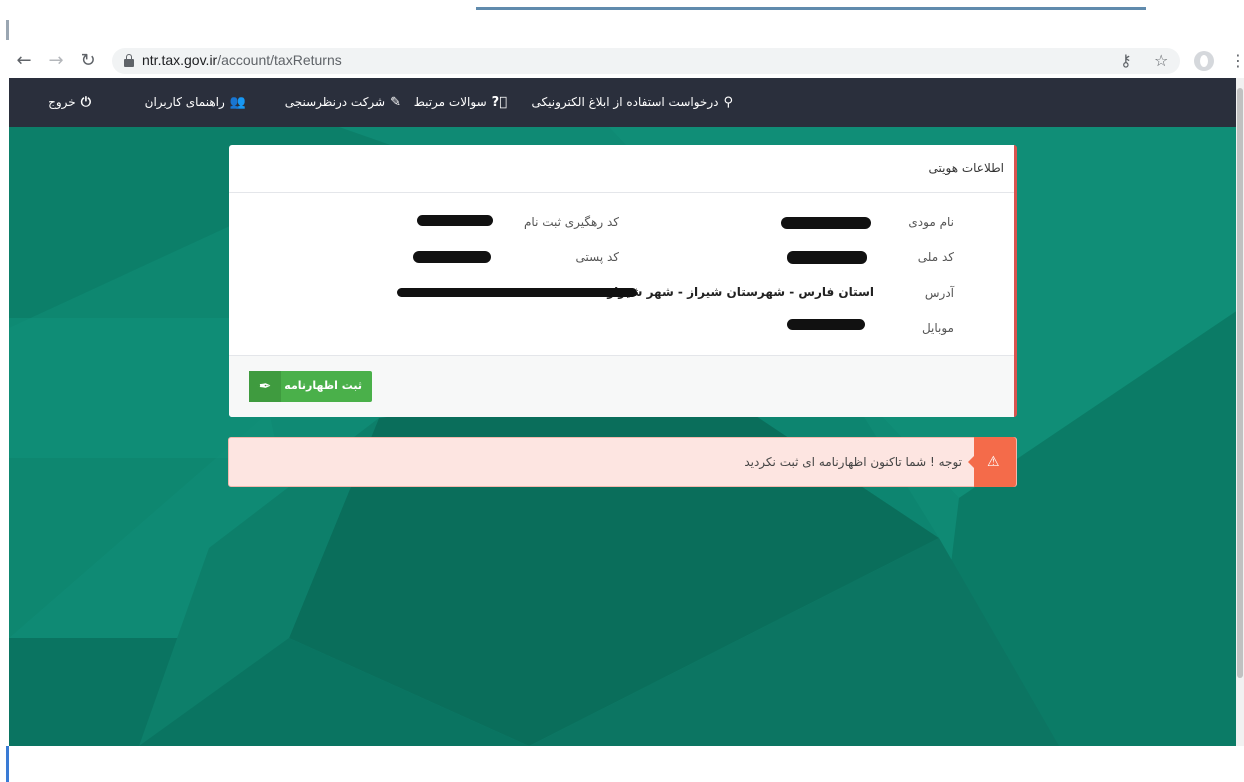  I want to click on pen-nib-icon: ✒, so click(265, 386).